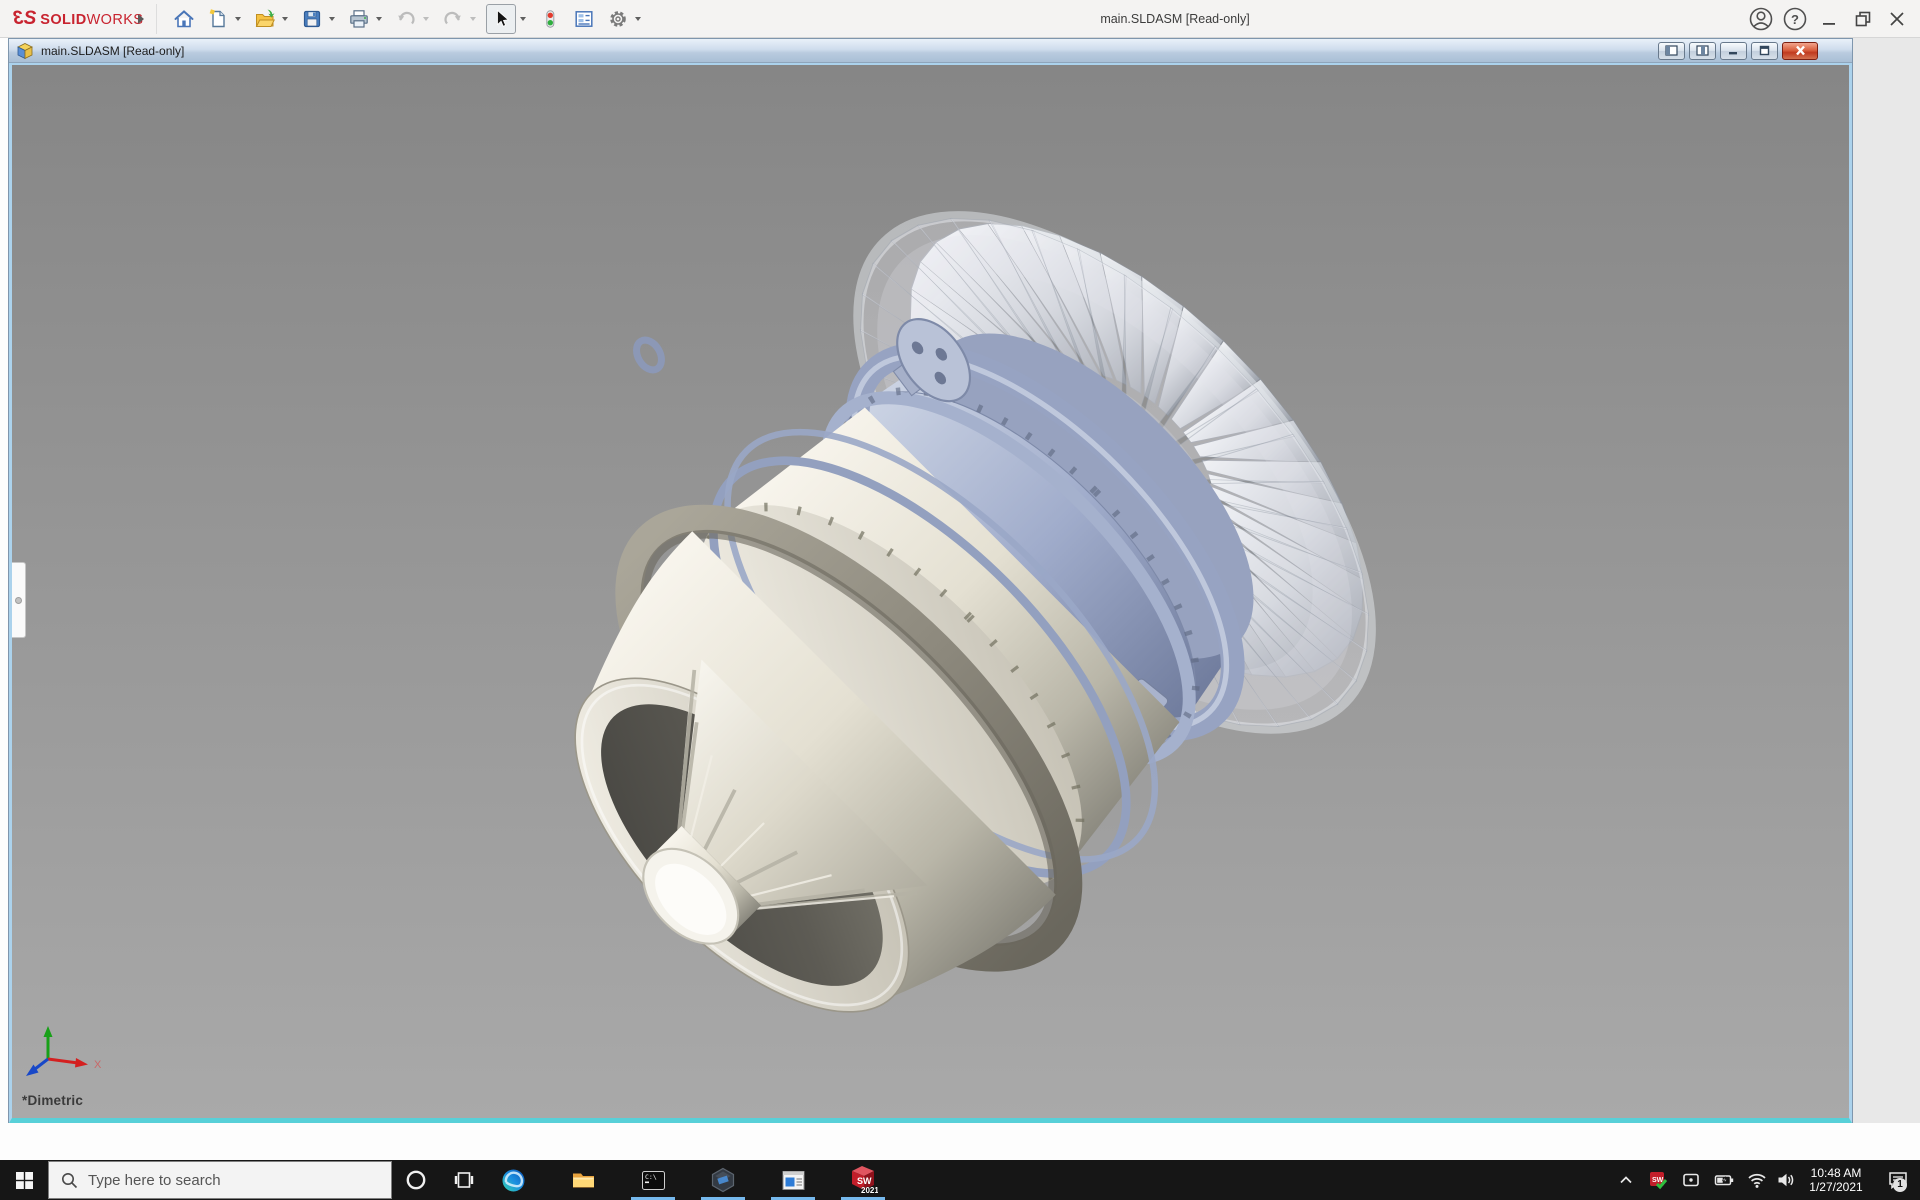 The height and width of the screenshot is (1200, 1920). I want to click on print-button, so click(358, 19).